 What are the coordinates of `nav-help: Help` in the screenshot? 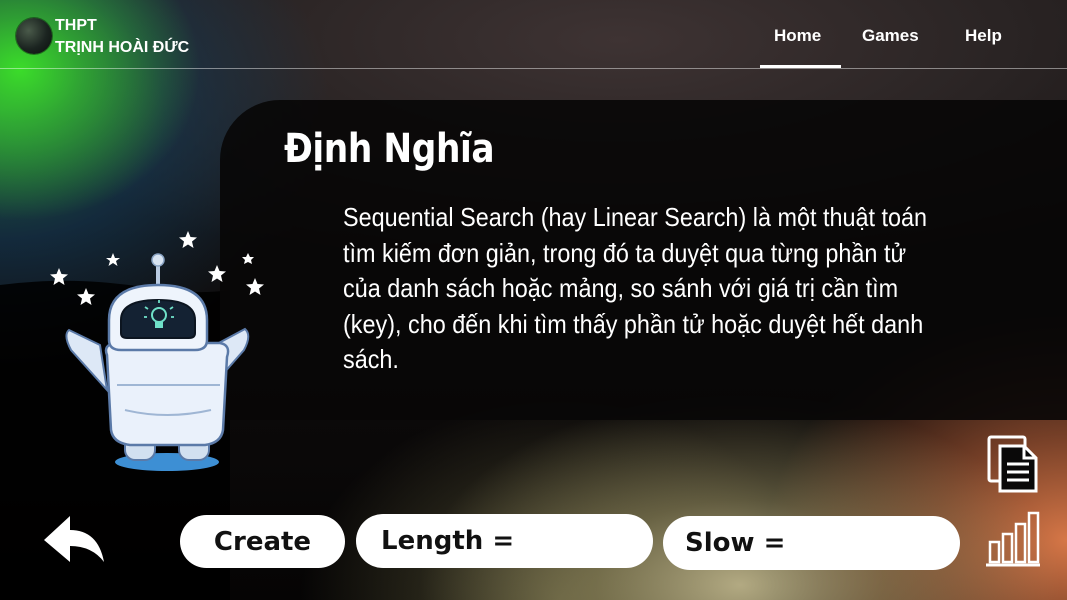 It's located at (983, 36).